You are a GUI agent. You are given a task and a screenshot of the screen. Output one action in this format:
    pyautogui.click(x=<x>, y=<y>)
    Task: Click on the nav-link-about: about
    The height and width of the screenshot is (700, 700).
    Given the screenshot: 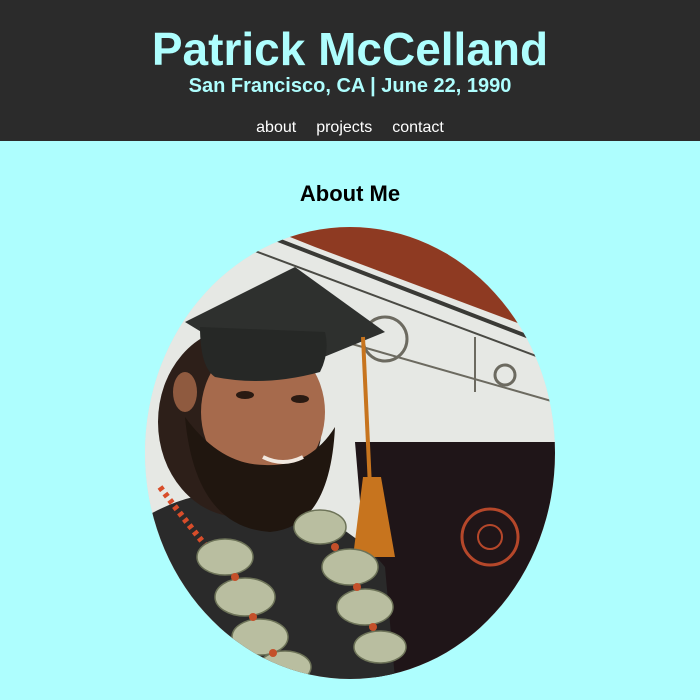 What is the action you would take?
    pyautogui.click(x=276, y=128)
    